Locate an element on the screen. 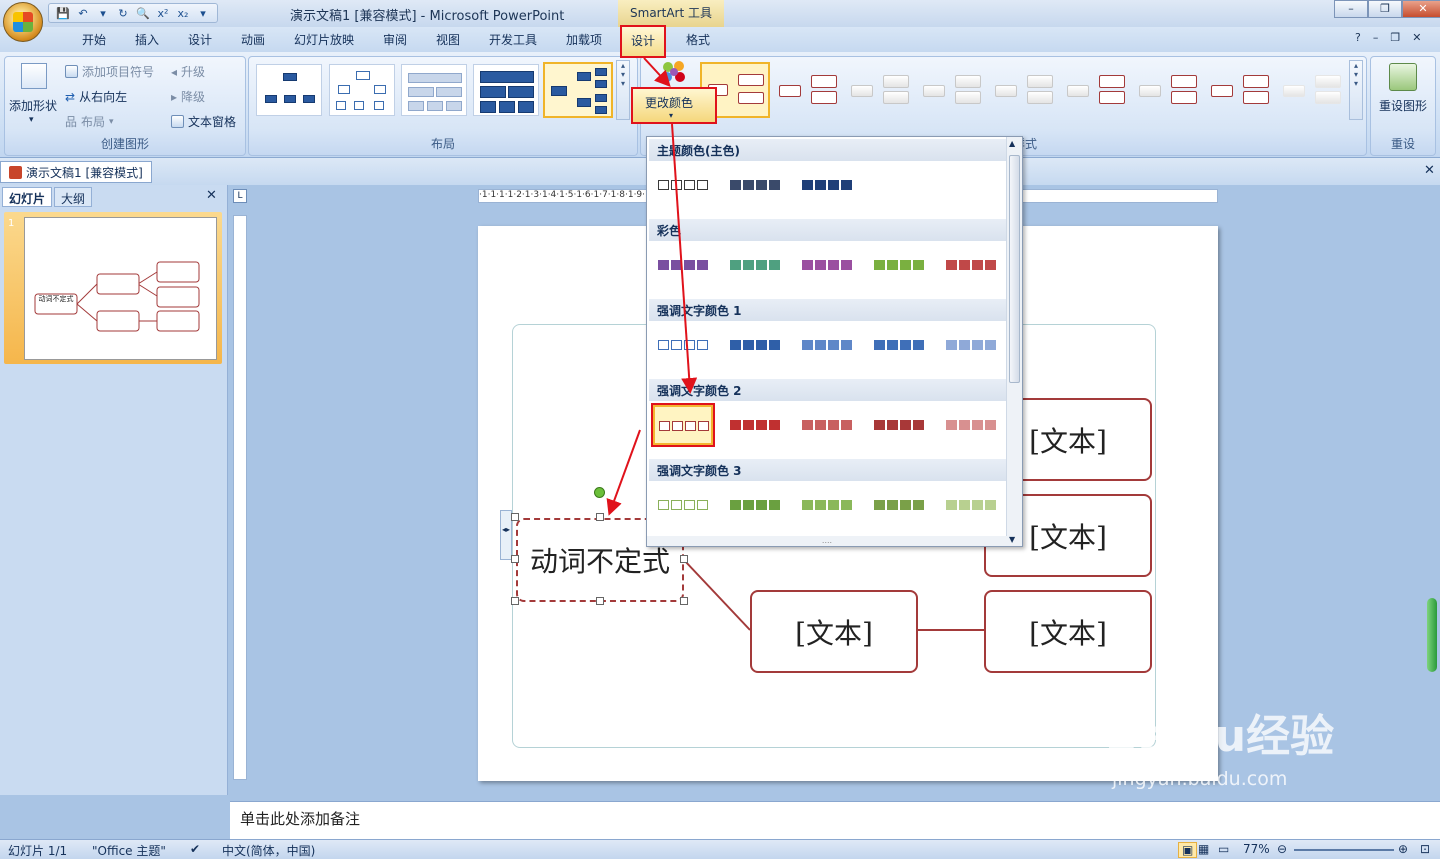  change-colors-label: 更改颜色 is located at coordinates (669, 103).